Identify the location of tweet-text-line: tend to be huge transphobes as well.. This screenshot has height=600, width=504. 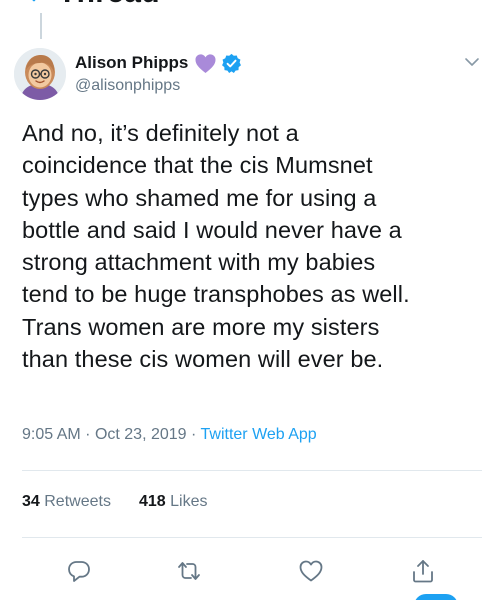
(216, 294).